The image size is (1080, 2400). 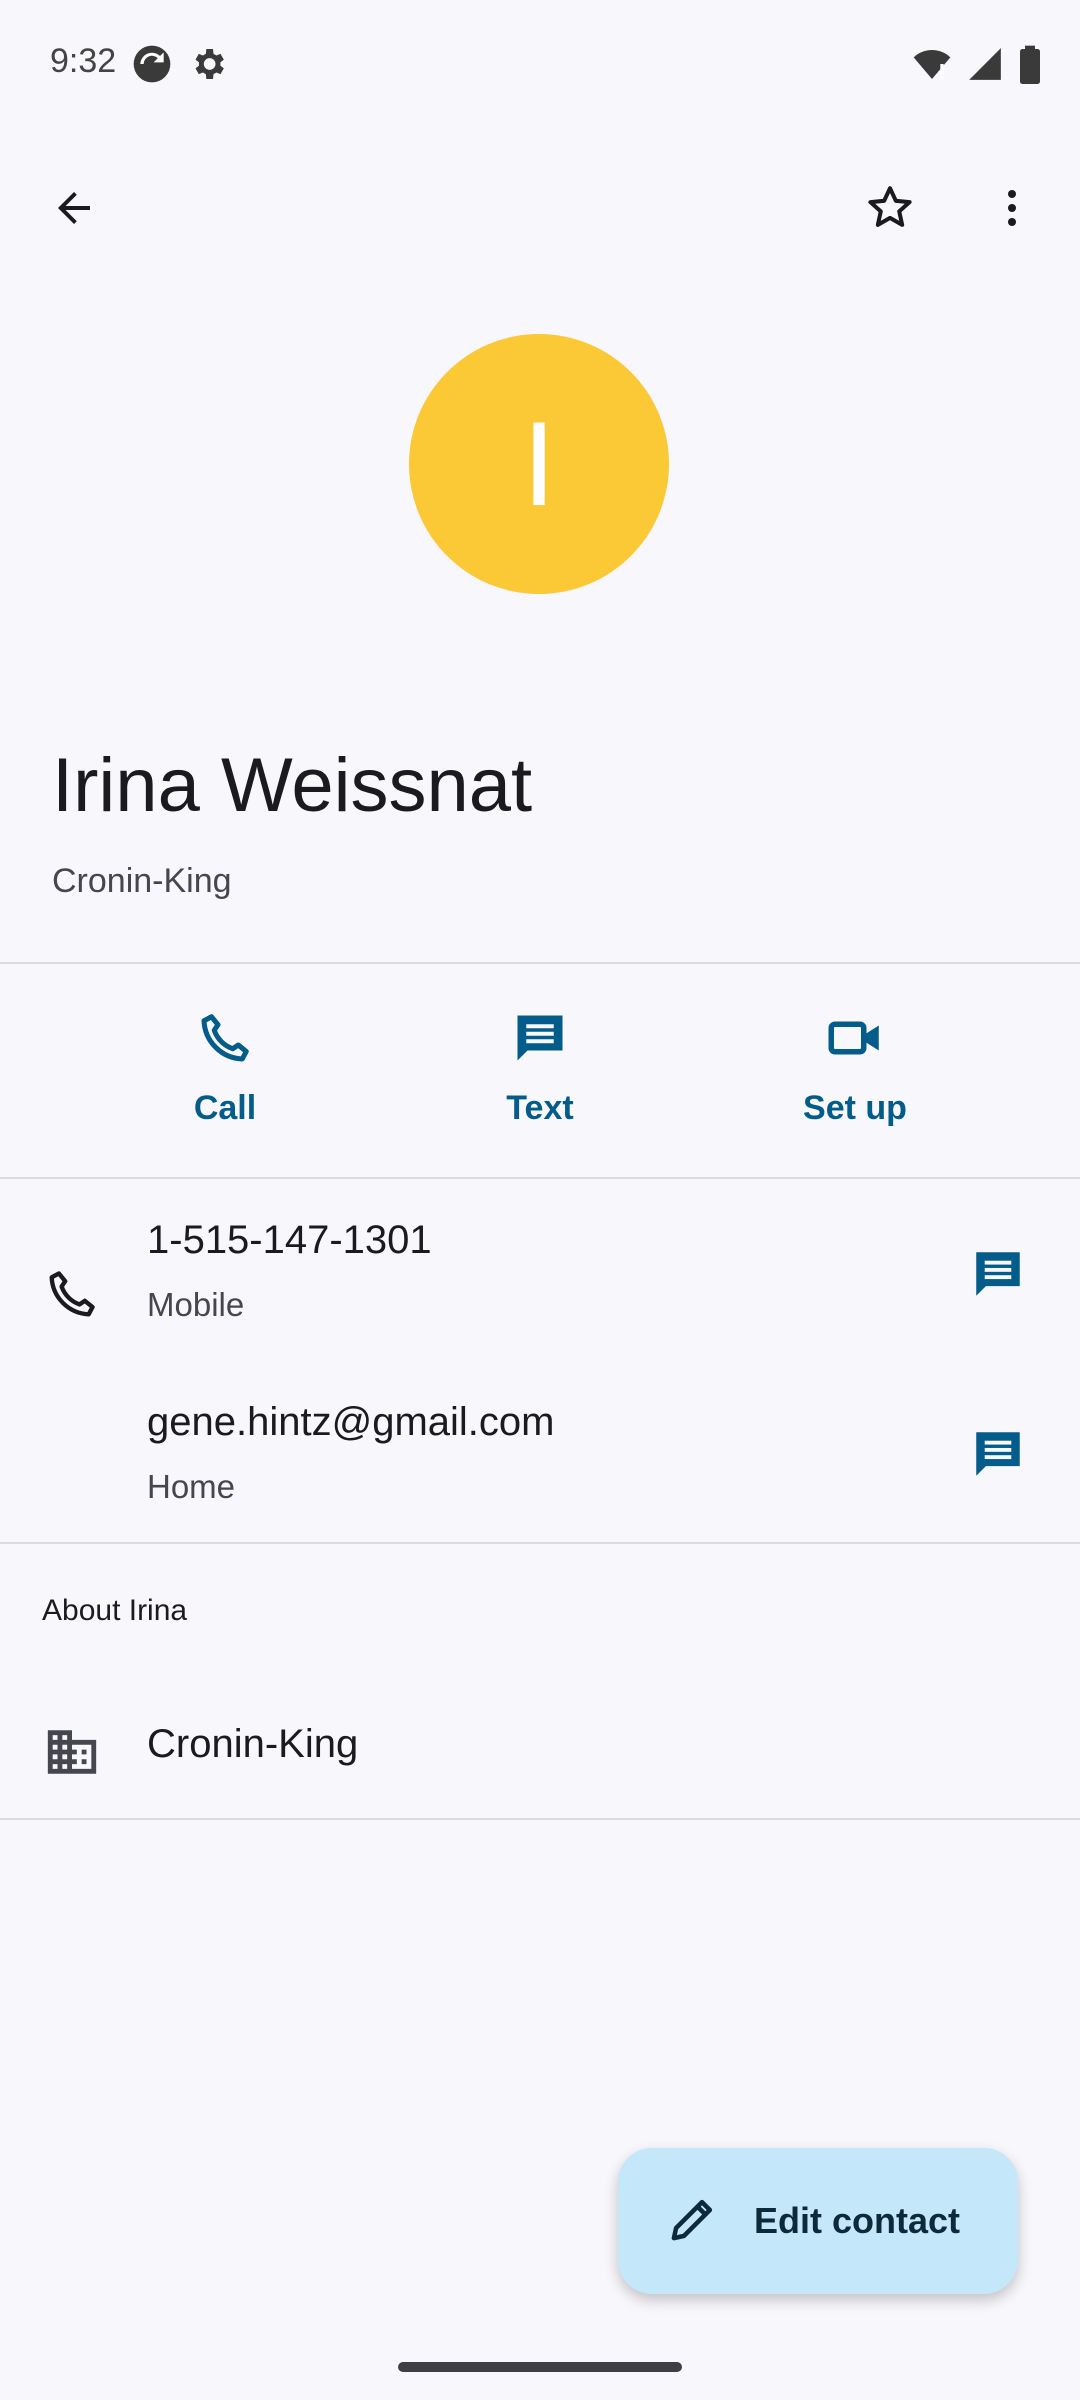 I want to click on settings-gear-icon, so click(x=208, y=66).